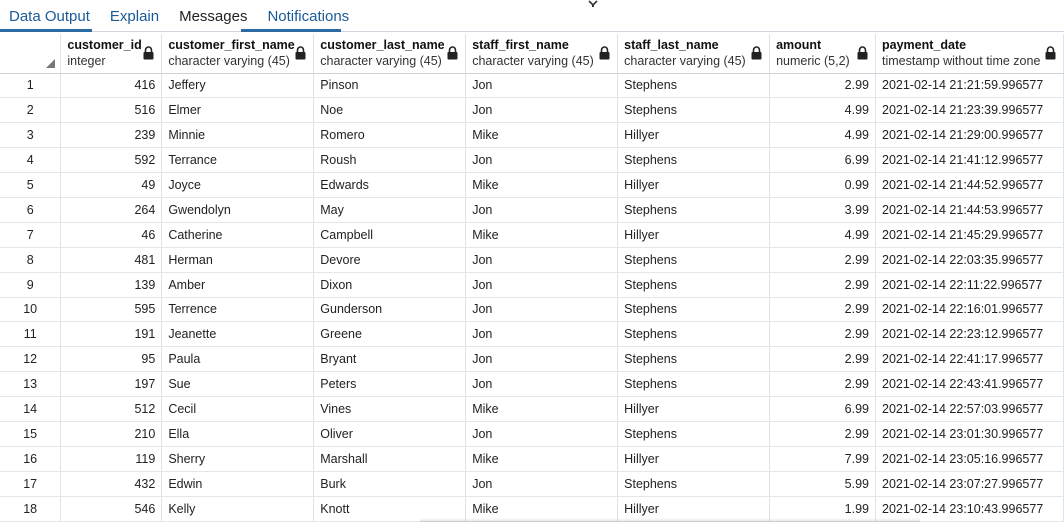 The height and width of the screenshot is (522, 1064). Describe the element at coordinates (31, 384) in the screenshot. I see `row-number: 13` at that location.